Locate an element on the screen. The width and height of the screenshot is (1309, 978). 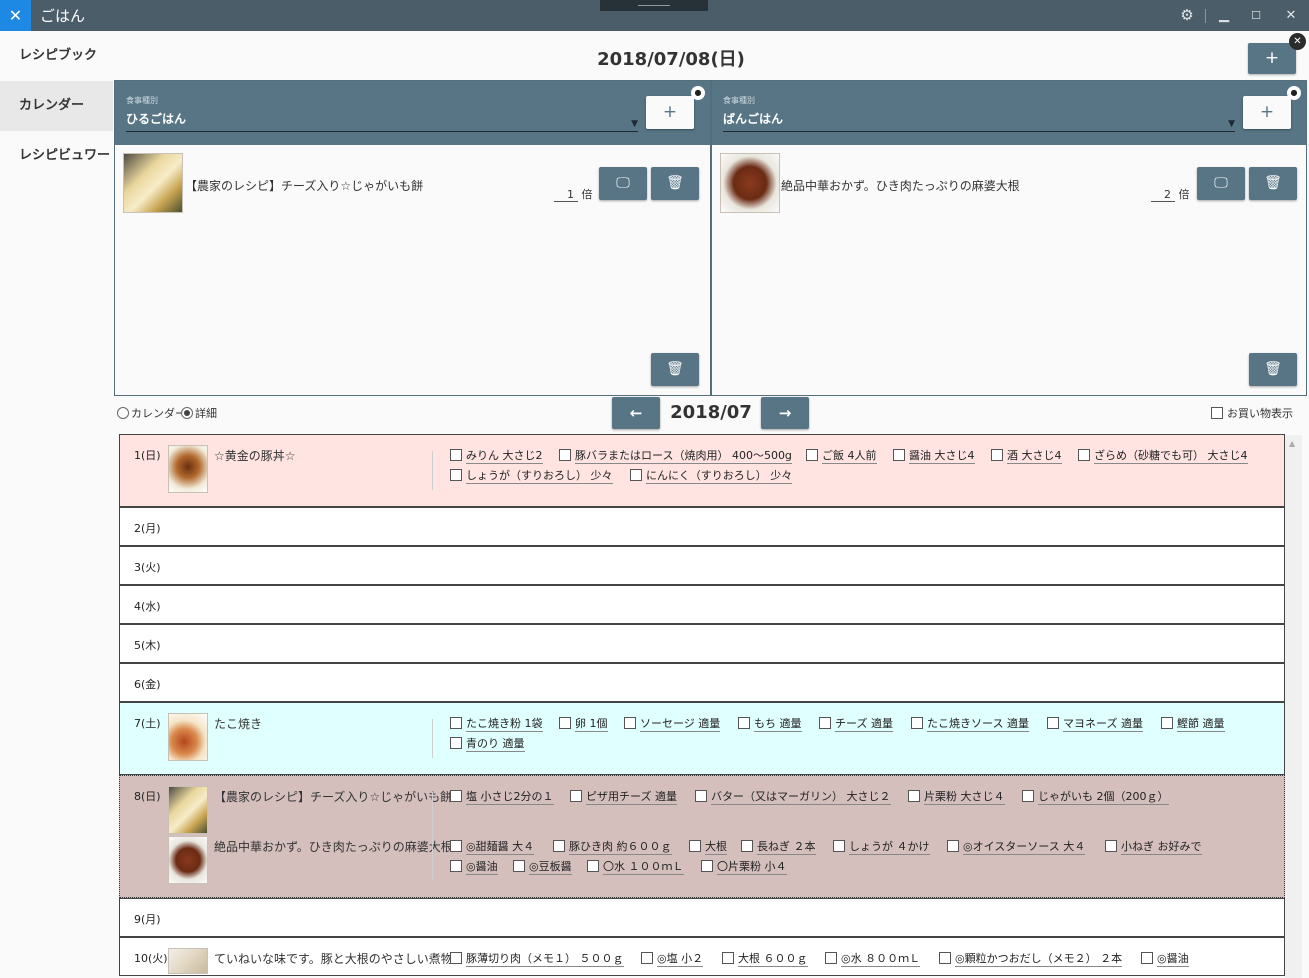
close-day-icon: ✕ is located at coordinates (1297, 41).